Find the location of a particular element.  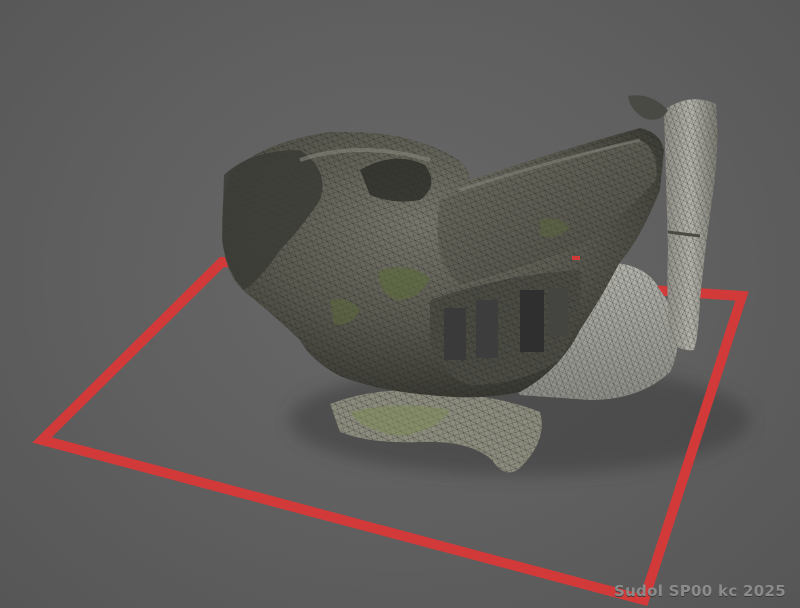

watermark: Sudol SP00 kc 2025 is located at coordinates (699, 591).